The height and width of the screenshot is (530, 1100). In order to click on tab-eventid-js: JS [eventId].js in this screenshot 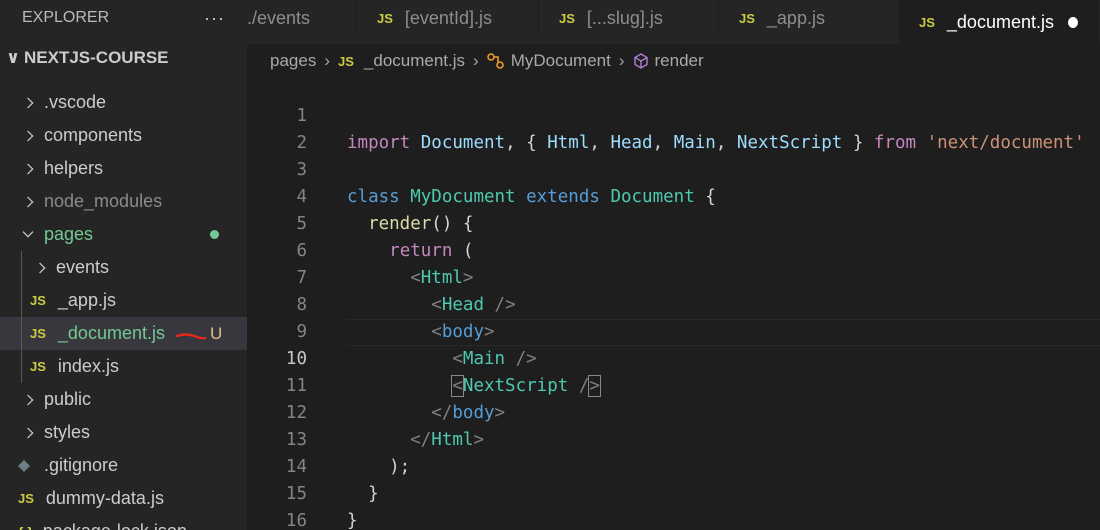, I will do `click(448, 18)`.